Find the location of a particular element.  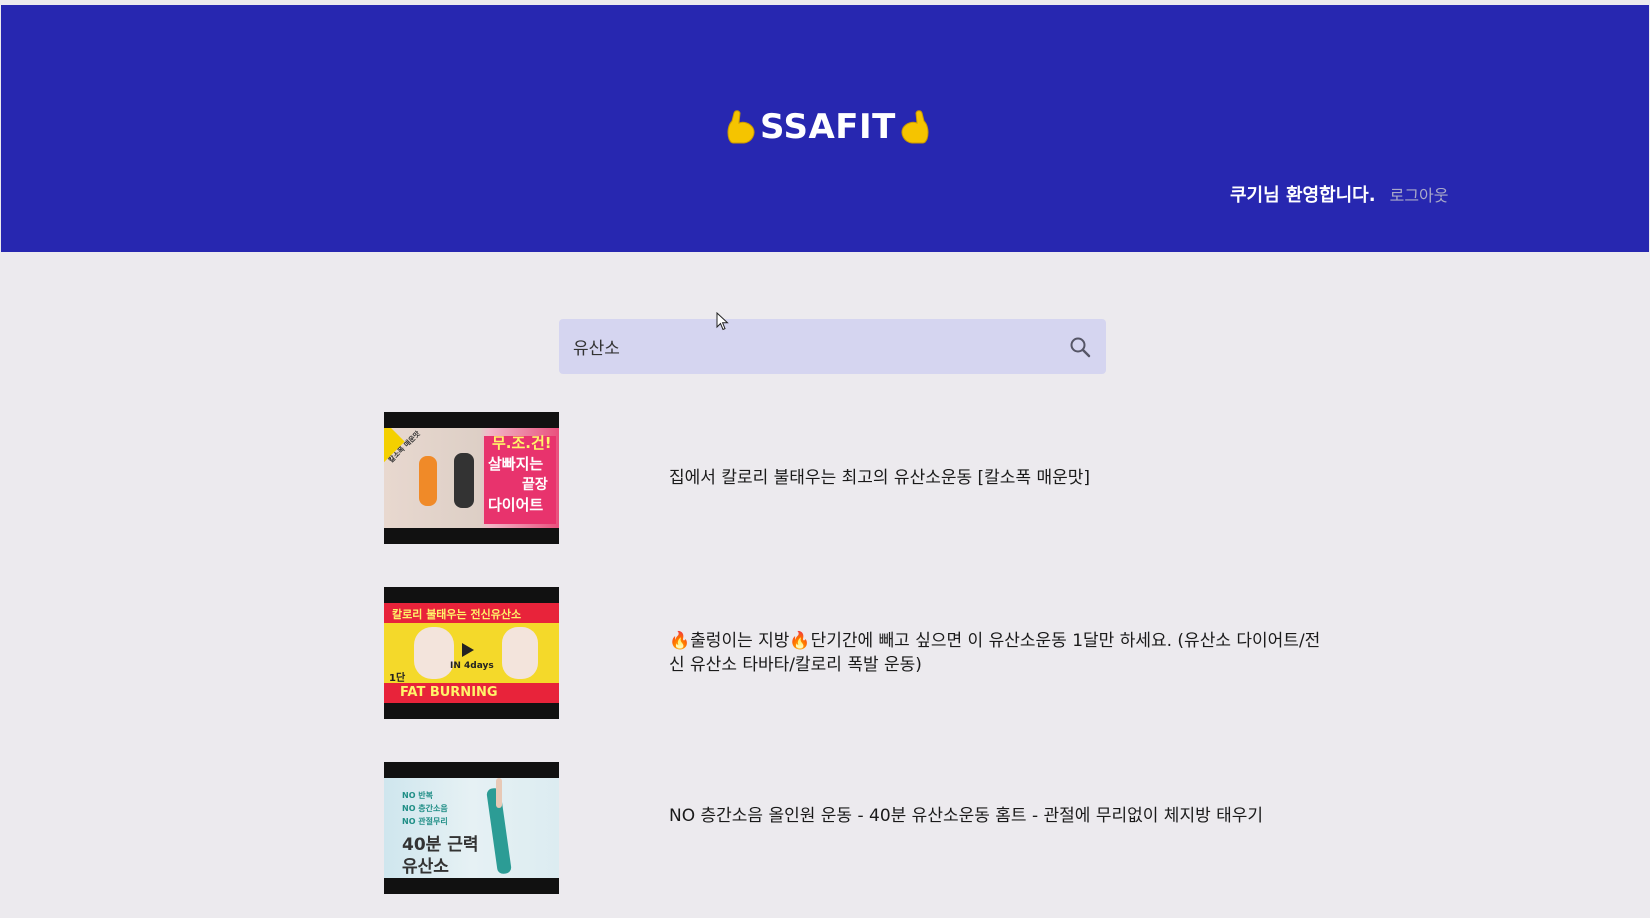

thumbnail-text: IN 4days is located at coordinates (472, 666).